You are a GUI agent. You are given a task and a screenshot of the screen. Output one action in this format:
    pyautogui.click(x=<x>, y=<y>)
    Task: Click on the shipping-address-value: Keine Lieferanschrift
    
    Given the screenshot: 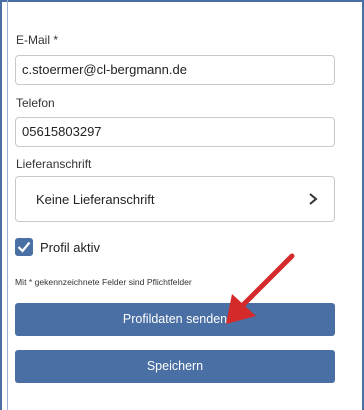 What is the action you would take?
    pyautogui.click(x=95, y=199)
    